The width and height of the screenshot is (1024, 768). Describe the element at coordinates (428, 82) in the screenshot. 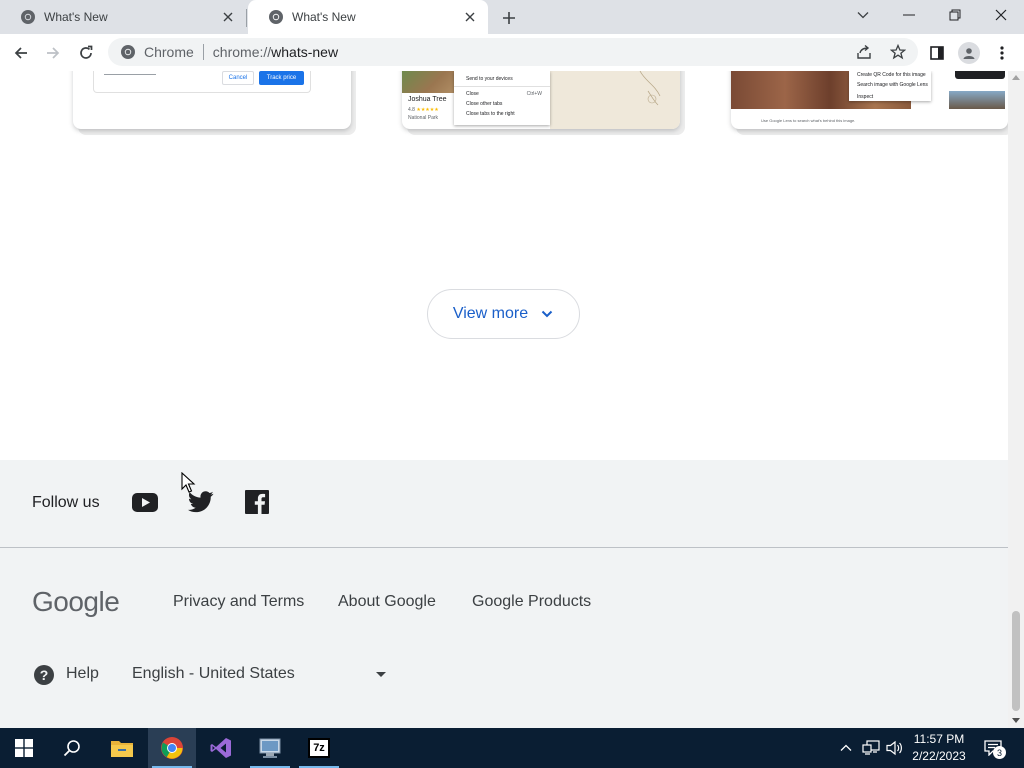

I see `joshua-tree-photo` at that location.